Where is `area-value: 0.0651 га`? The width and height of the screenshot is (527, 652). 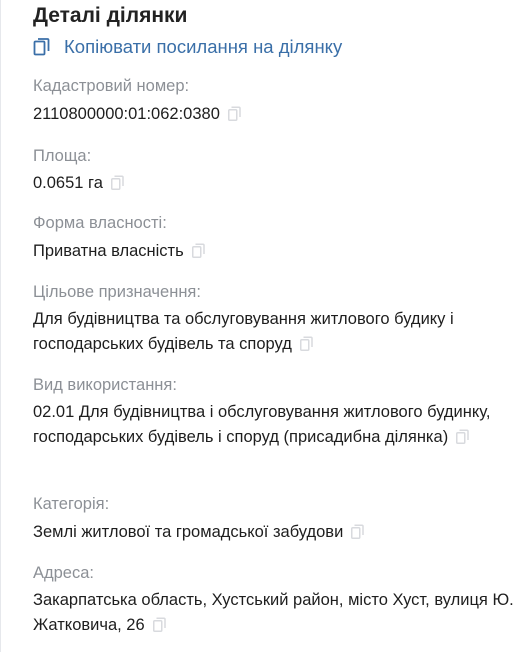
area-value: 0.0651 га is located at coordinates (68, 183).